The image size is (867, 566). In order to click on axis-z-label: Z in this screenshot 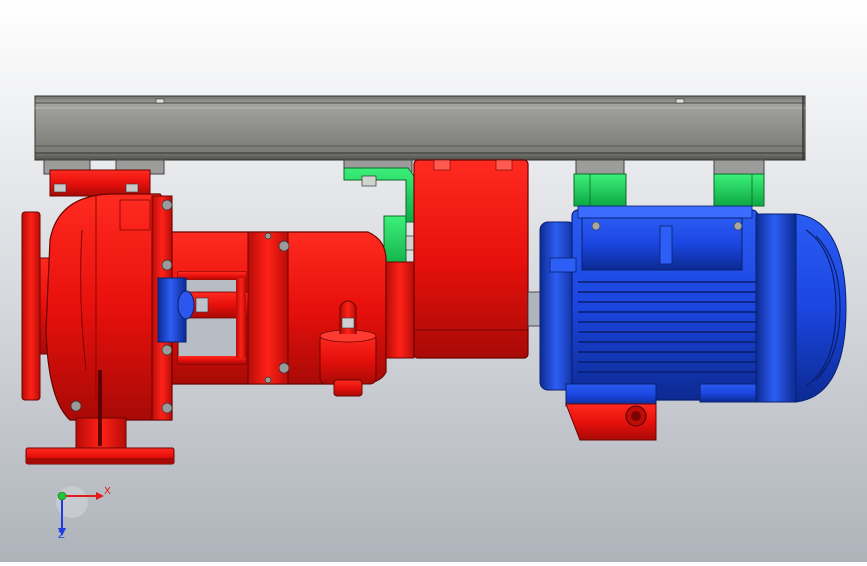, I will do `click(61, 535)`.